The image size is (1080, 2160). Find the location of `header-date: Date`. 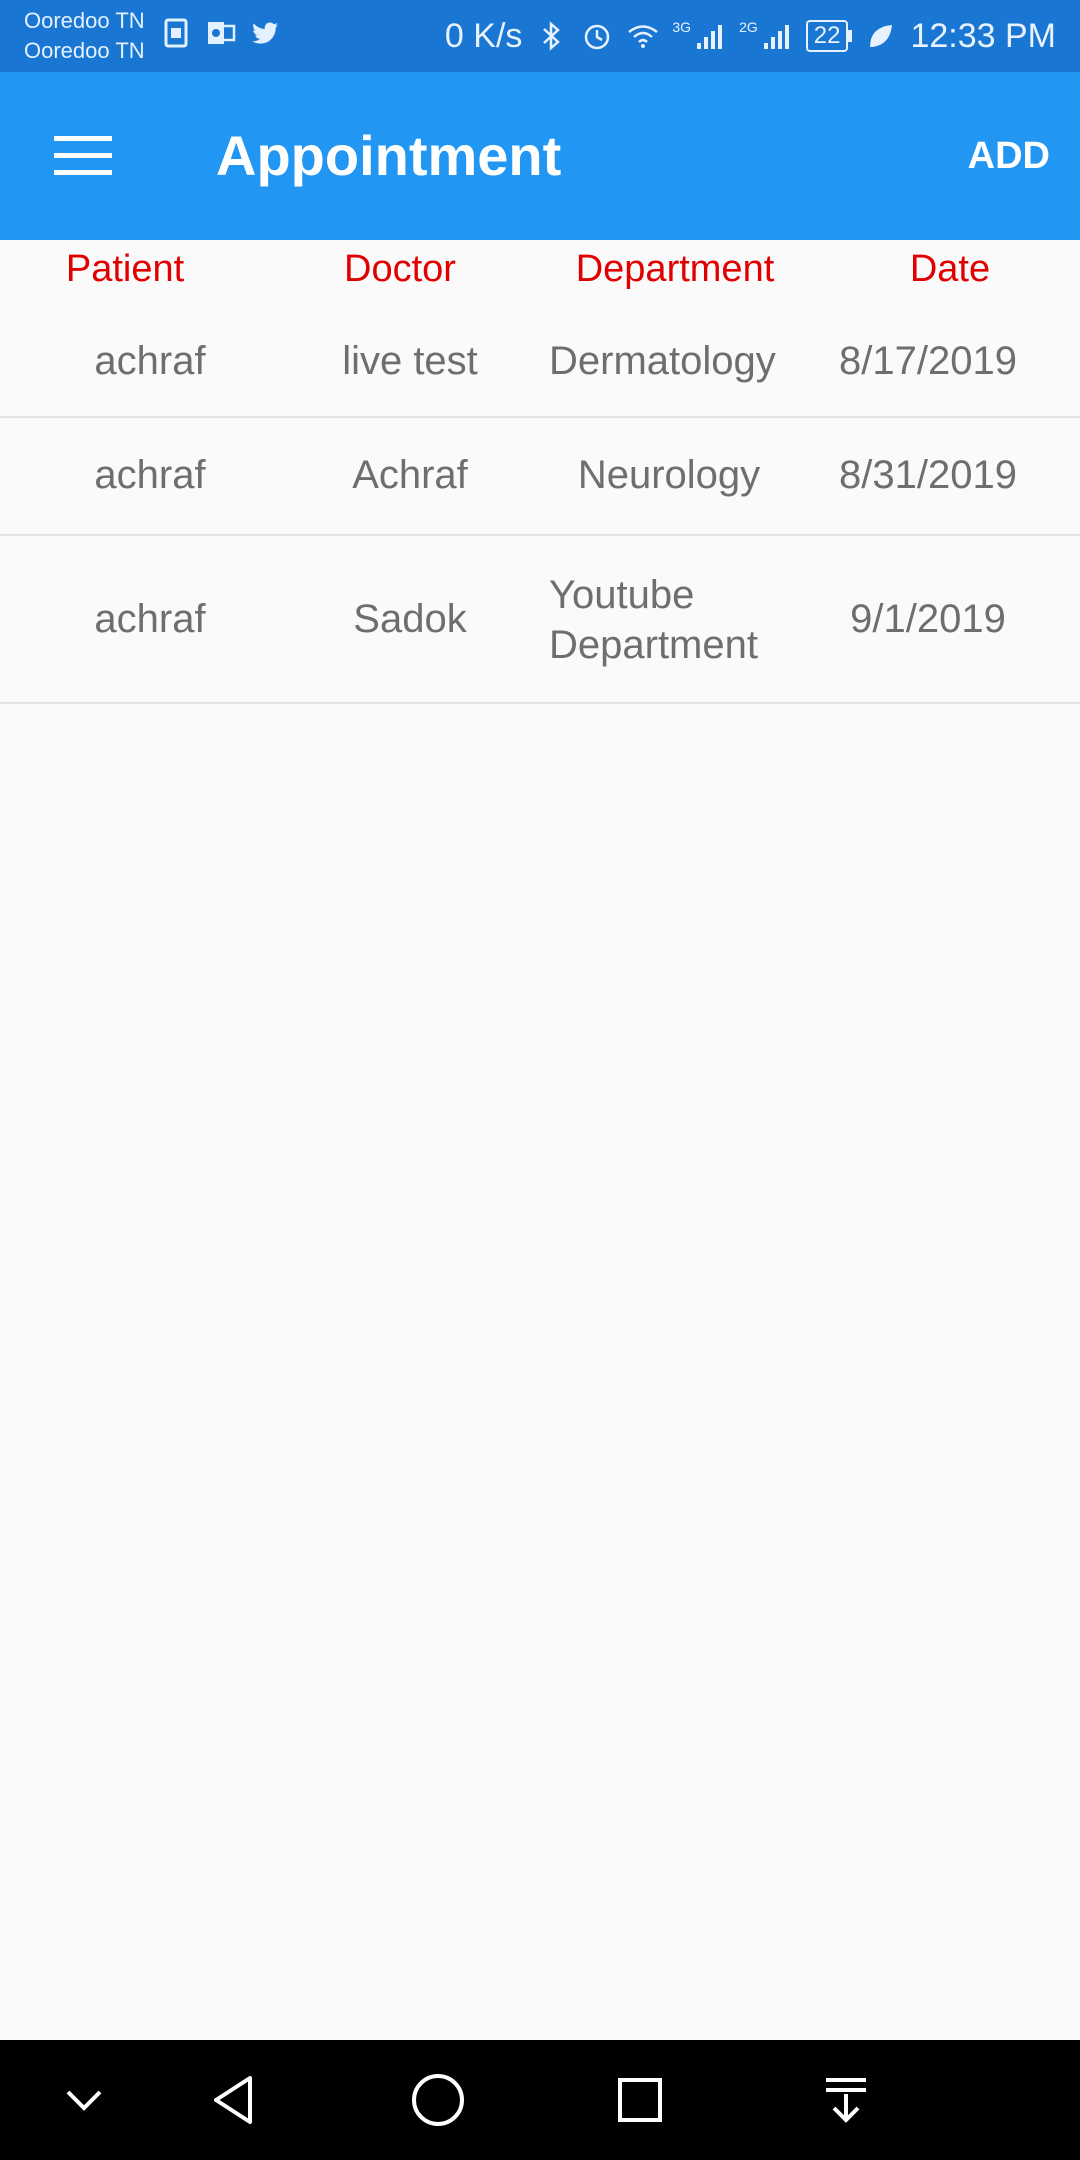

header-date: Date is located at coordinates (950, 269).